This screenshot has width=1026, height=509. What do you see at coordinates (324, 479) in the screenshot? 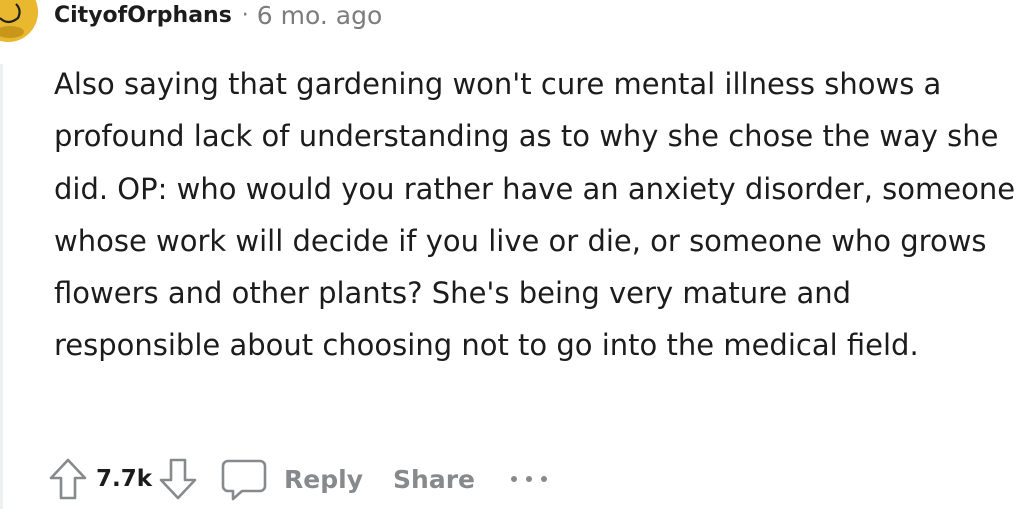
I see `reply-label: Reply` at bounding box center [324, 479].